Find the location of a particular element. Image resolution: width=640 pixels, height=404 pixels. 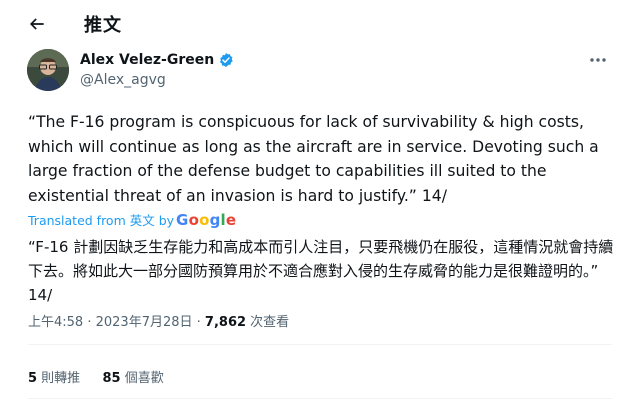

author-name-row: Alex Velez-Green is located at coordinates (157, 60).